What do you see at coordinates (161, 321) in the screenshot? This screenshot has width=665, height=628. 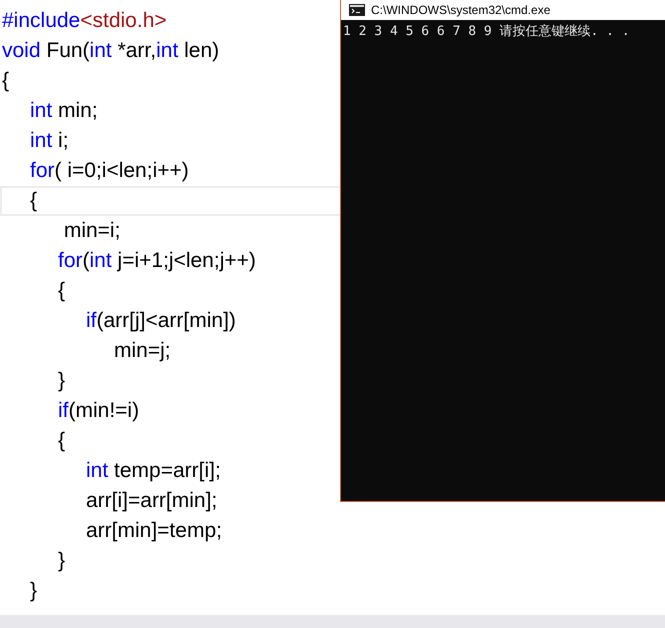 I see `code-line: if(arr[j]<arr[min])` at bounding box center [161, 321].